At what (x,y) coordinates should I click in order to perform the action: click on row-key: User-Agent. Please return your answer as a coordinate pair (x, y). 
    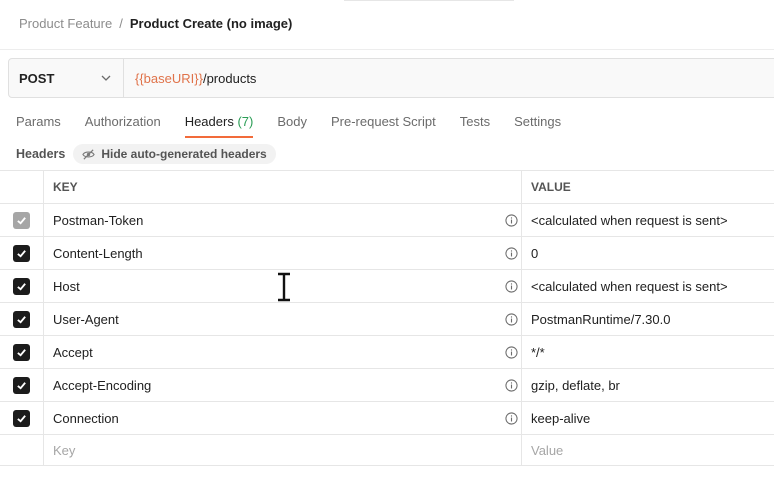
    Looking at the image, I should click on (86, 319).